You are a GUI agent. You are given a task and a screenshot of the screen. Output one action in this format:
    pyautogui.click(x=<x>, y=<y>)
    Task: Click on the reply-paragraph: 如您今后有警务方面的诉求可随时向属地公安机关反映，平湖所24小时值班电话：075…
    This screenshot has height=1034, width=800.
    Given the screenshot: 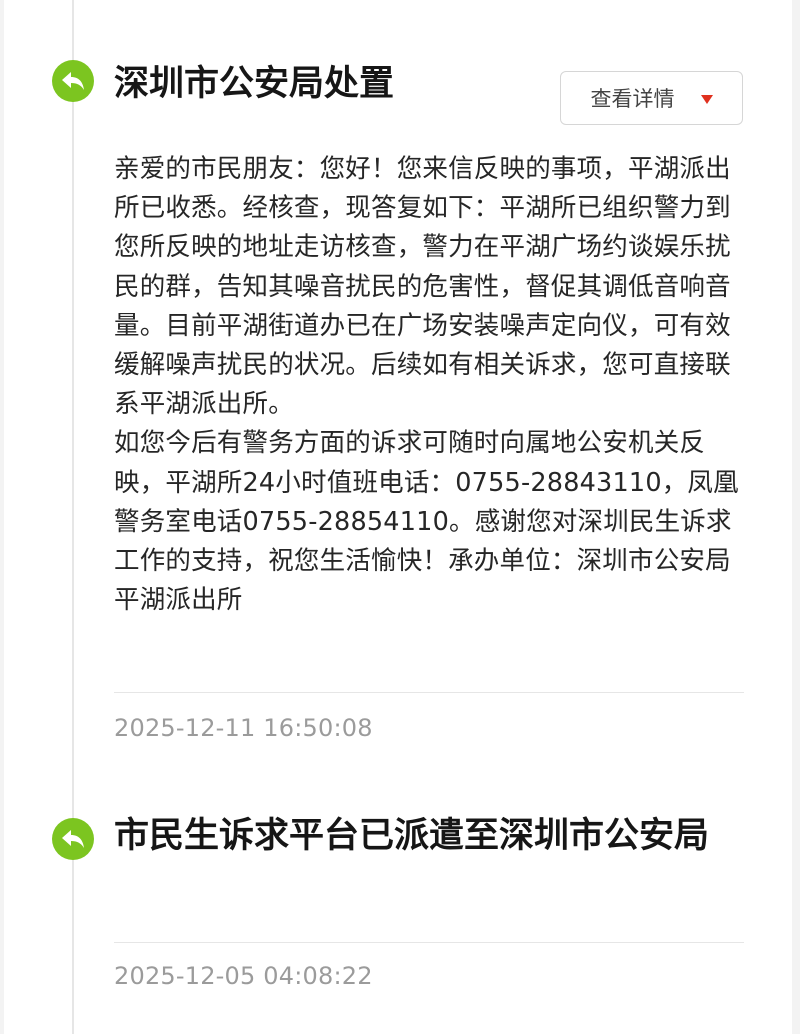 What is the action you would take?
    pyautogui.click(x=426, y=522)
    